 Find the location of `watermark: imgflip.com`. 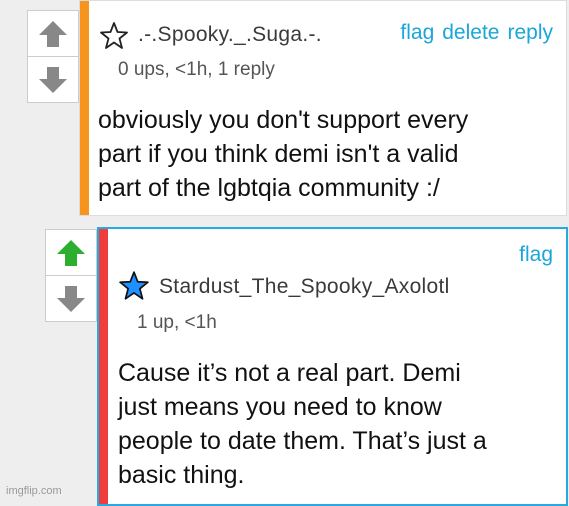

watermark: imgflip.com is located at coordinates (34, 491).